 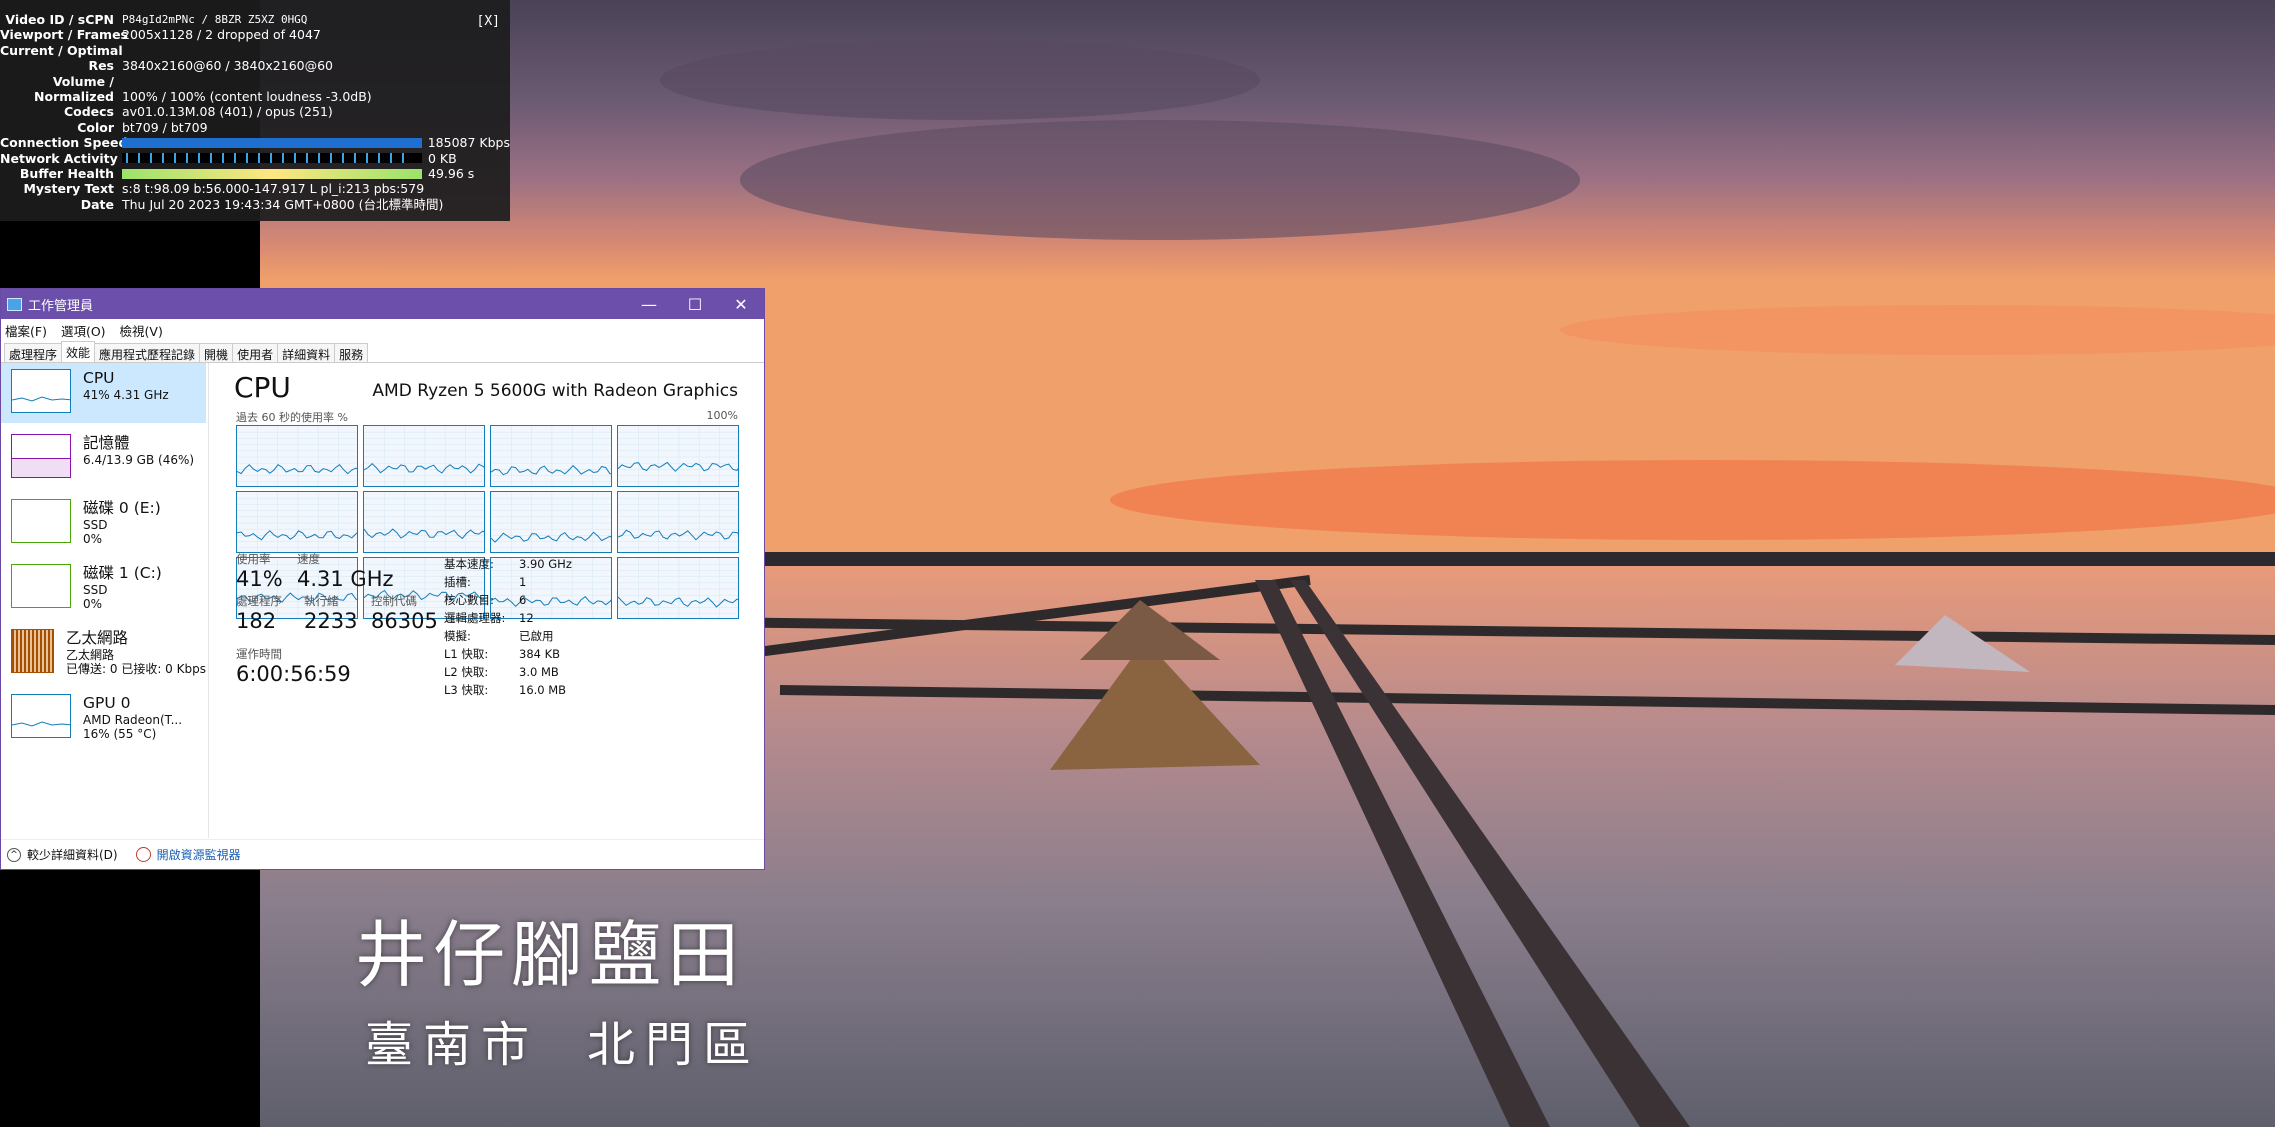 I want to click on sidebar-item-line2: 16% (55 °C), so click(x=120, y=734).